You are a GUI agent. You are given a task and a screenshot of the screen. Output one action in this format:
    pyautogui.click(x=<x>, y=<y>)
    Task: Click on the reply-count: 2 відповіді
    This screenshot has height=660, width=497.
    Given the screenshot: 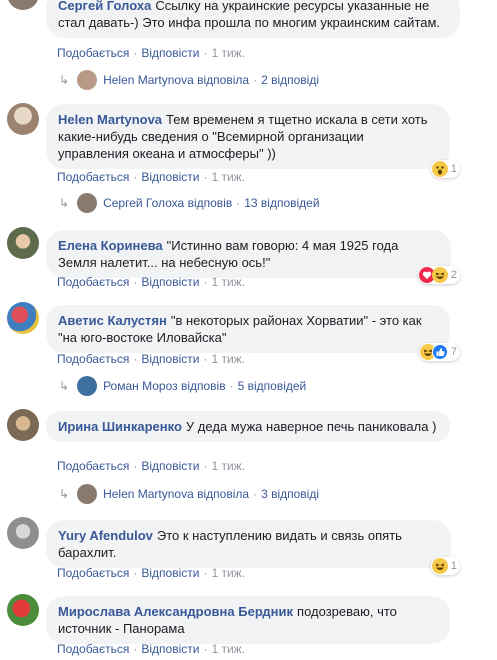 What is the action you would take?
    pyautogui.click(x=290, y=80)
    